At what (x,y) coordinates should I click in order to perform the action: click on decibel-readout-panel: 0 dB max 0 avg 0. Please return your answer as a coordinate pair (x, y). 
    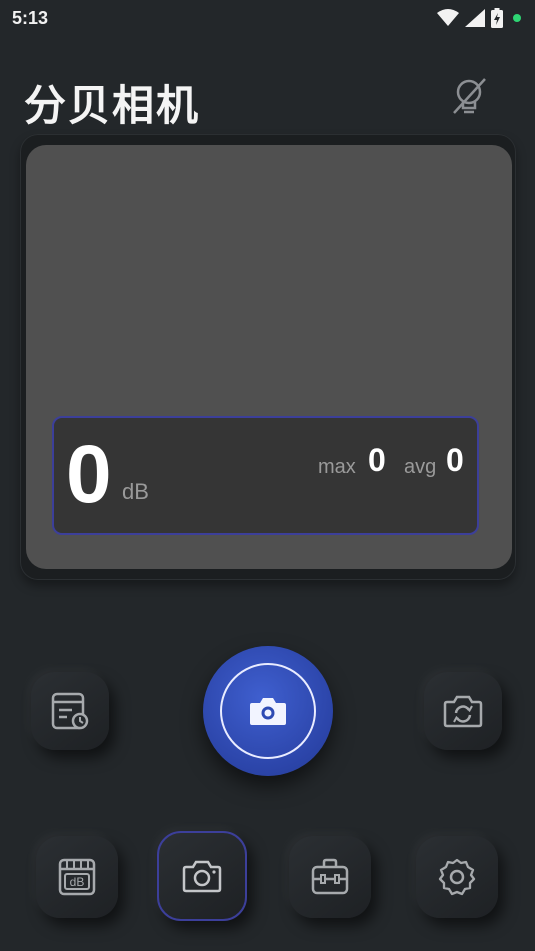
    Looking at the image, I should click on (265, 475).